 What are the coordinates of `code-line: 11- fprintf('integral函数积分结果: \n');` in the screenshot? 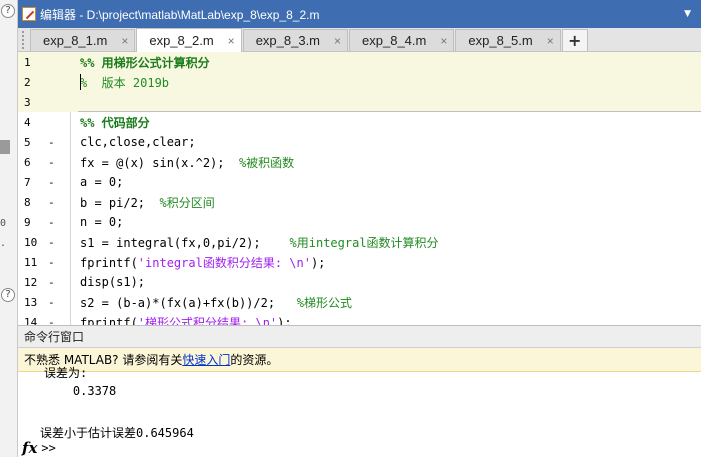 It's located at (359, 262).